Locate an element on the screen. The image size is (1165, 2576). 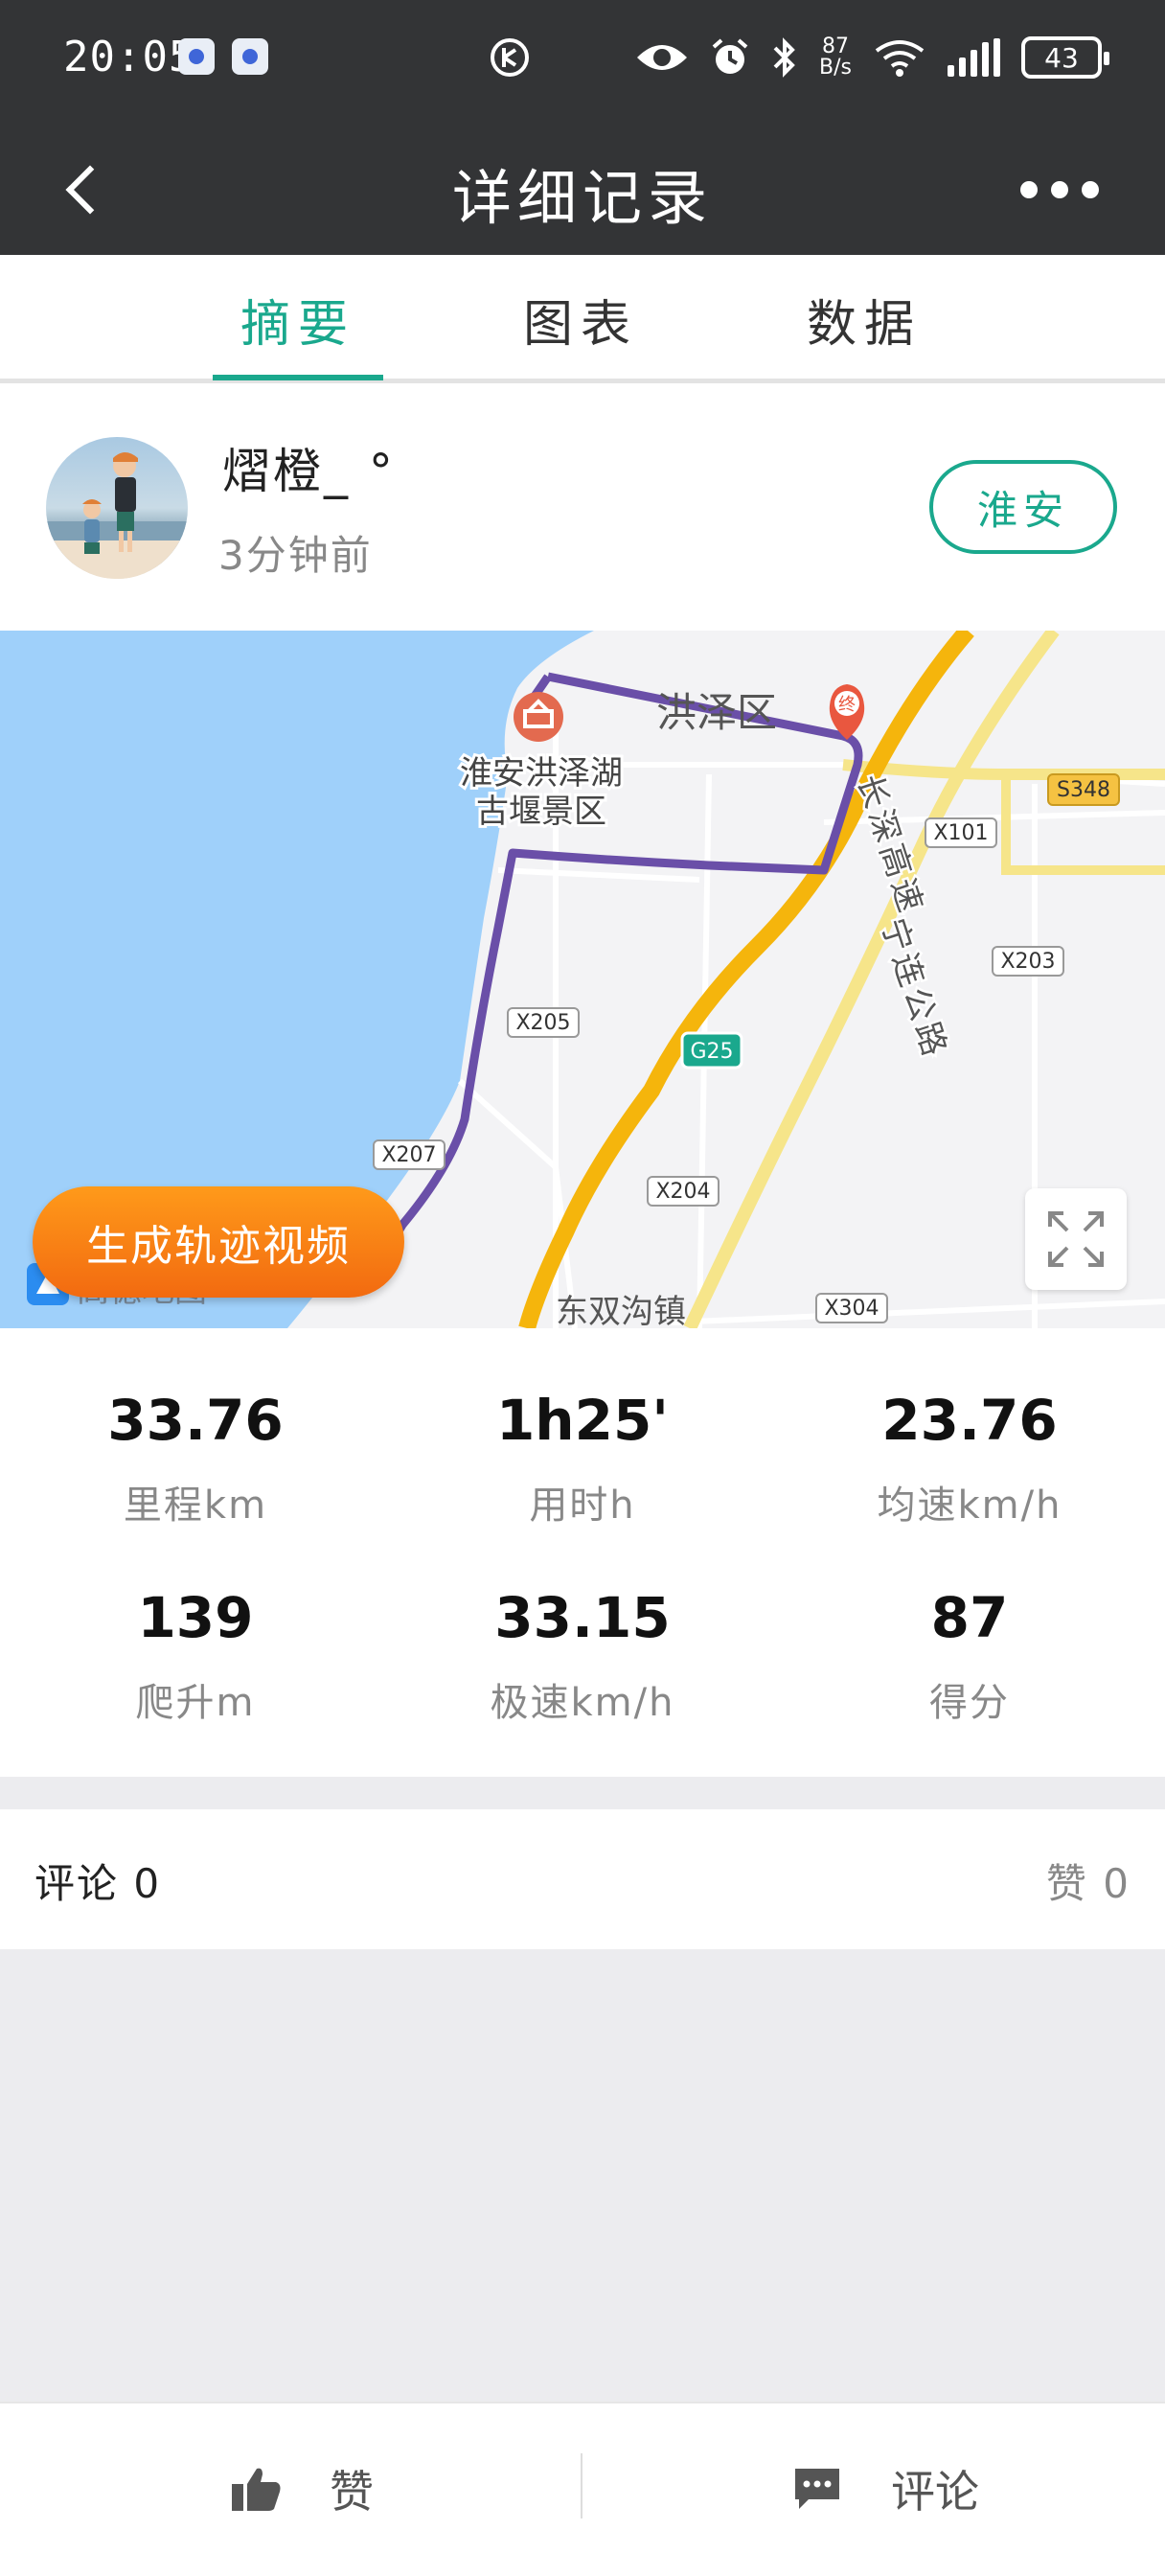
end-marker-label: 终 is located at coordinates (847, 705).